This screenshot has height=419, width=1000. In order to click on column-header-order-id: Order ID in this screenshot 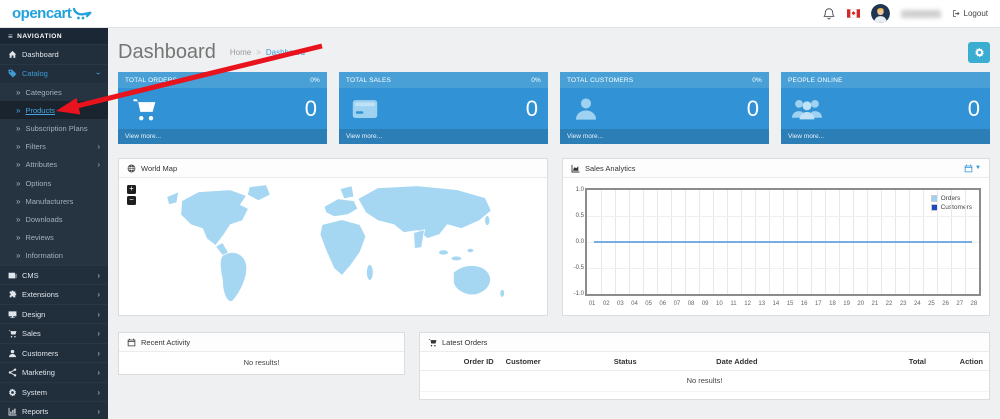, I will do `click(460, 361)`.